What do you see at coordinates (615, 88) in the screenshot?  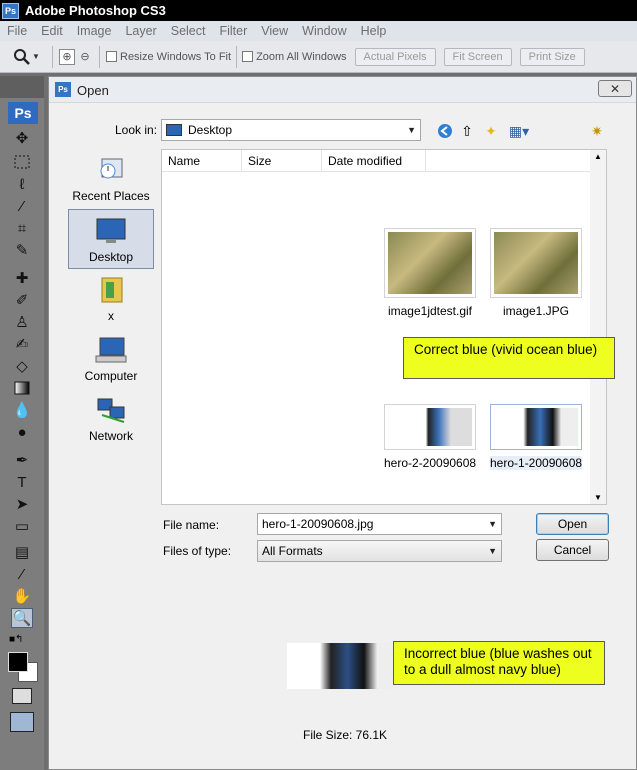 I see `close-button: ✕` at bounding box center [615, 88].